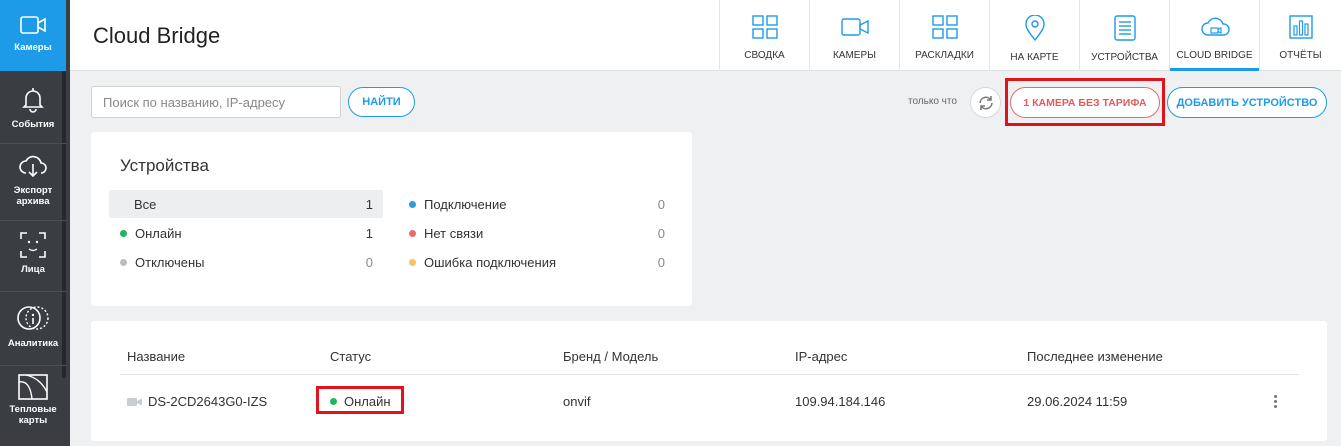 The height and width of the screenshot is (446, 1341). What do you see at coordinates (1124, 57) in the screenshot?
I see `nav-tab-label: УСТРОЙСТВА` at bounding box center [1124, 57].